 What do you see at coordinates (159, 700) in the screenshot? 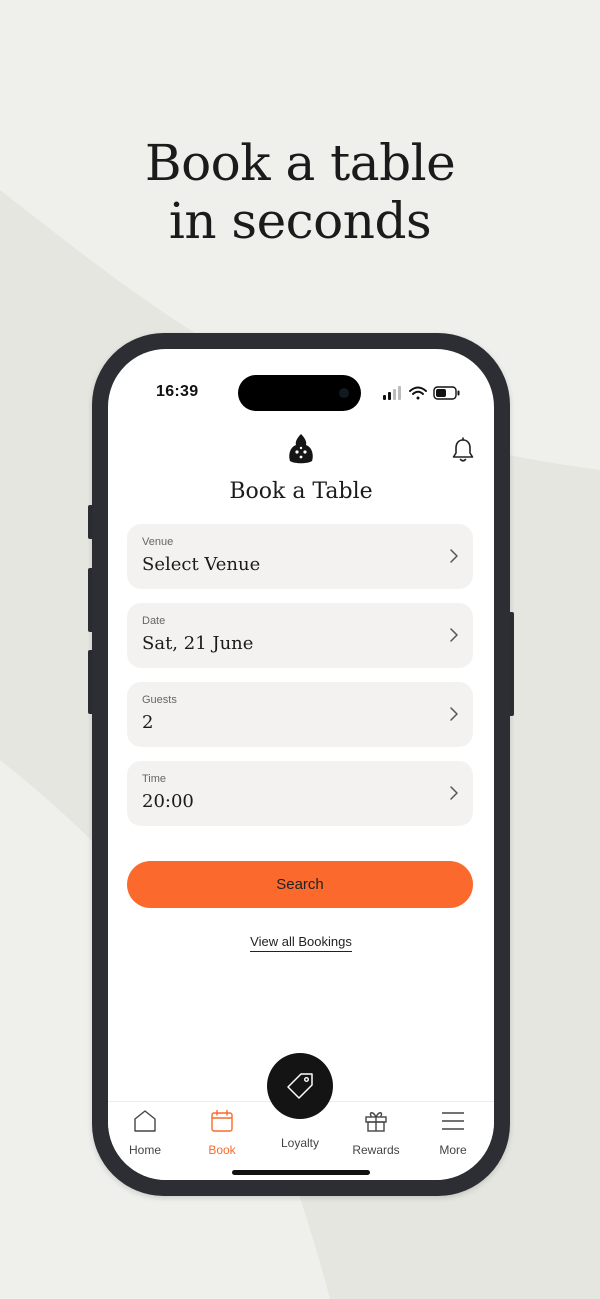
I see `guests-label: Guests` at bounding box center [159, 700].